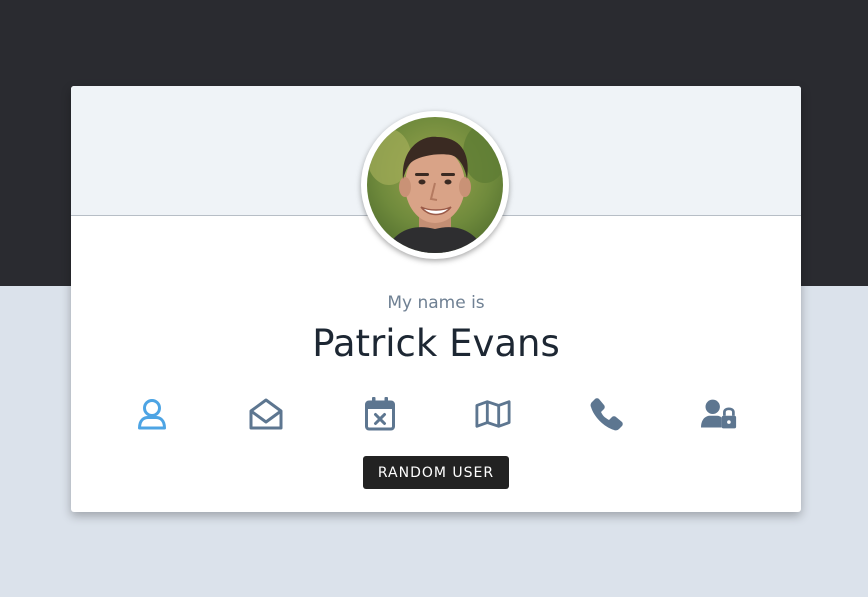  Describe the element at coordinates (607, 414) in the screenshot. I see `phone-icon` at that location.